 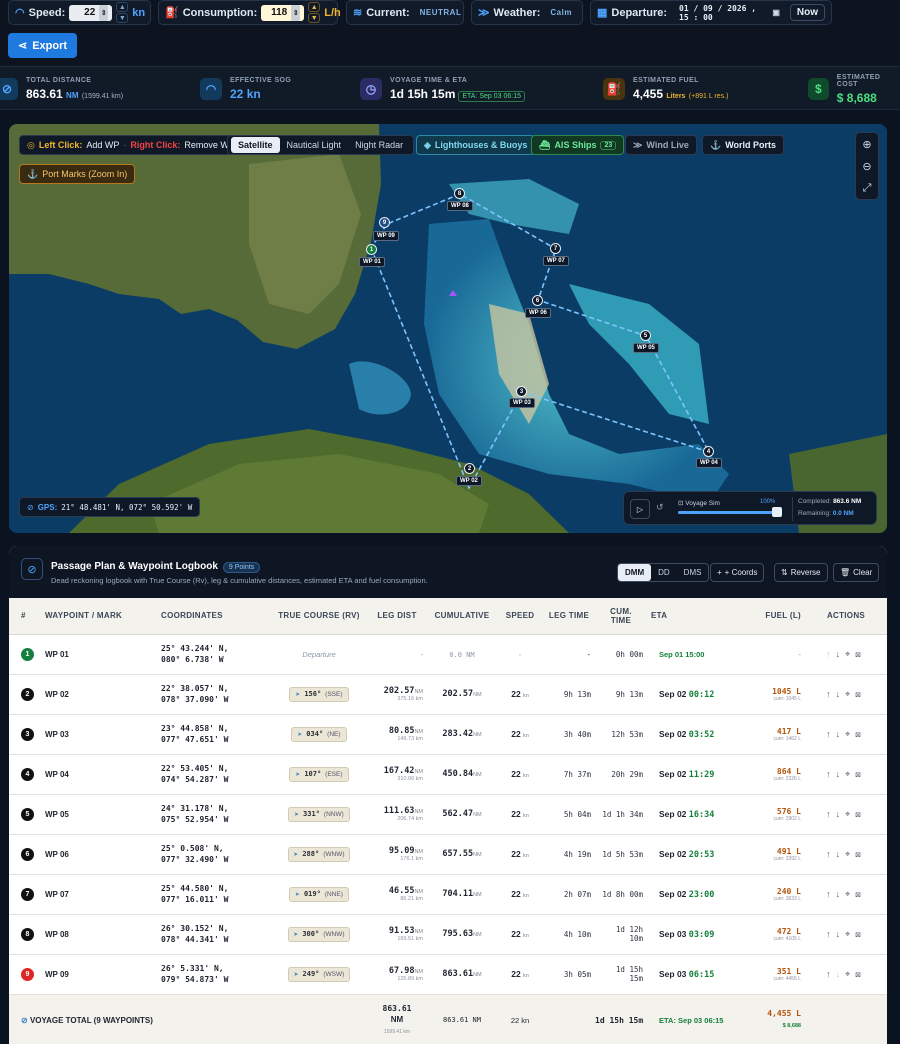 I want to click on export-button: ⋖ Export, so click(x=42, y=45).